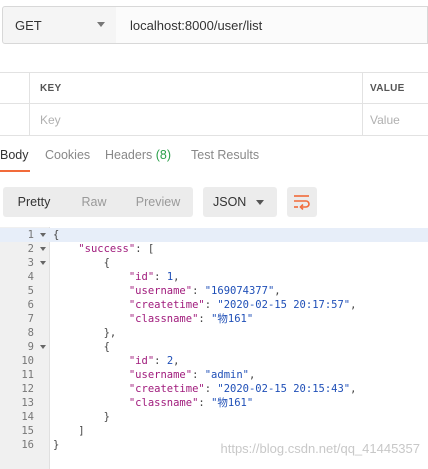  What do you see at coordinates (28, 25) in the screenshot?
I see `method-label: GET` at bounding box center [28, 25].